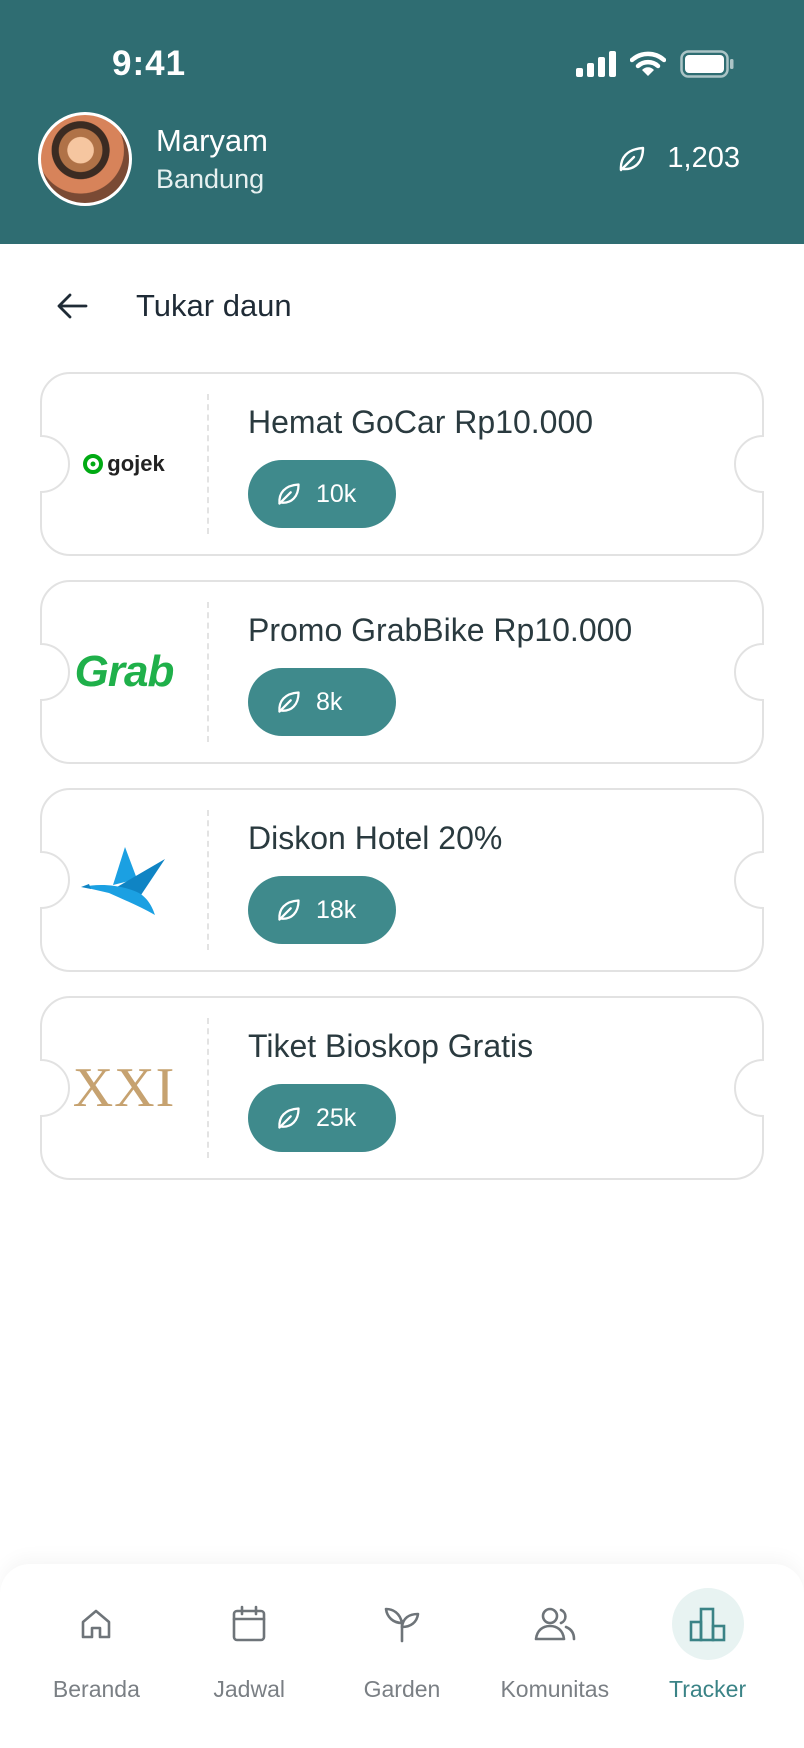 This screenshot has width=804, height=1748. Describe the element at coordinates (153, 159) in the screenshot. I see `profile-block: Maryam Bandung` at that location.